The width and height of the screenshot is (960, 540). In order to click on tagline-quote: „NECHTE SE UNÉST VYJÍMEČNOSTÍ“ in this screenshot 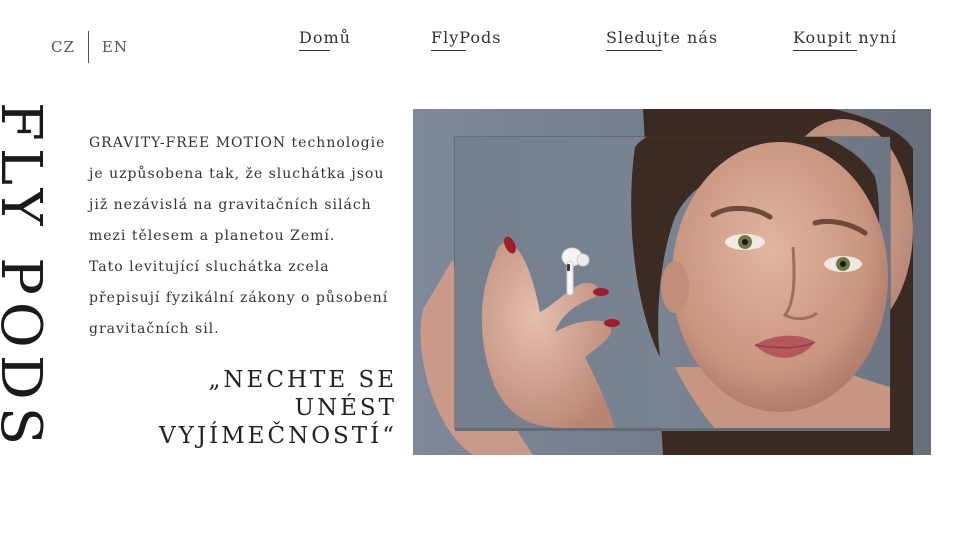, I will do `click(278, 408)`.